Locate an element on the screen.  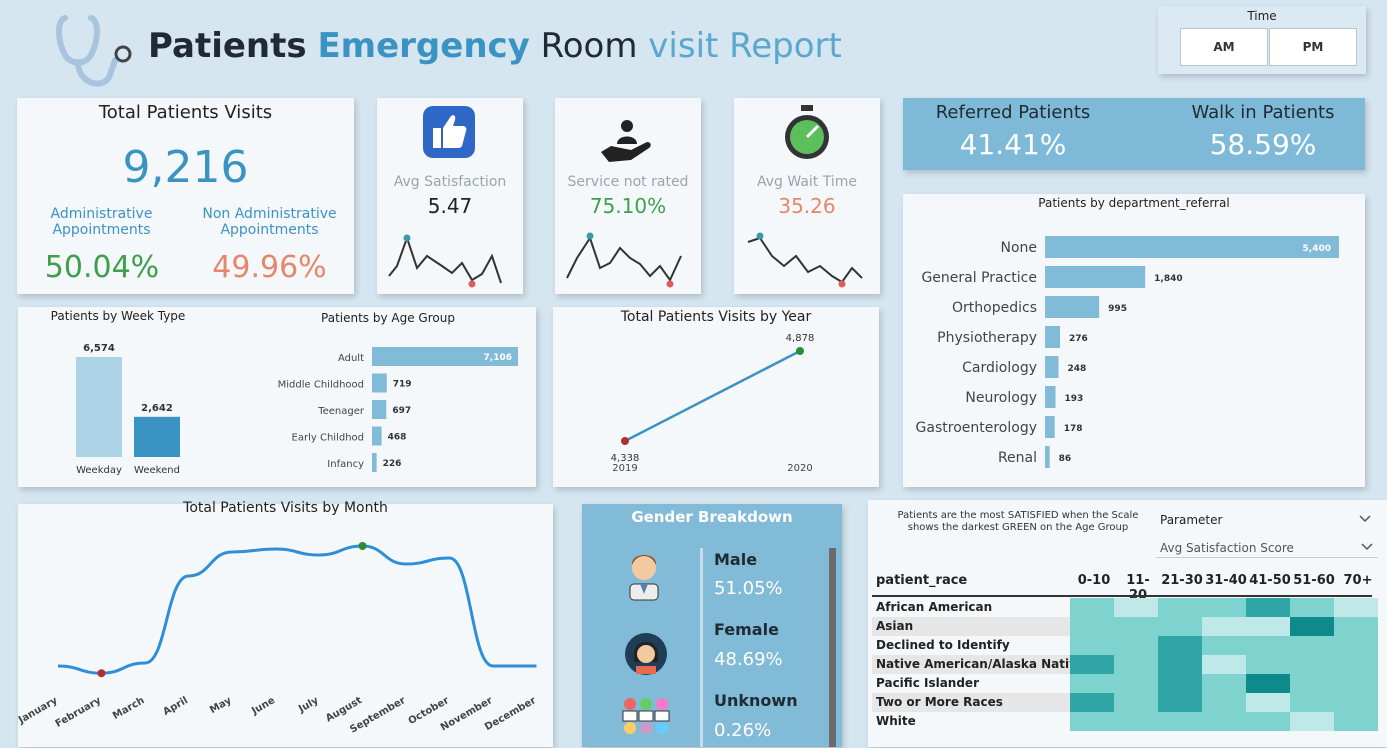
avg-wait-time-card: Avg Wait Time 35.26 is located at coordinates (807, 196).